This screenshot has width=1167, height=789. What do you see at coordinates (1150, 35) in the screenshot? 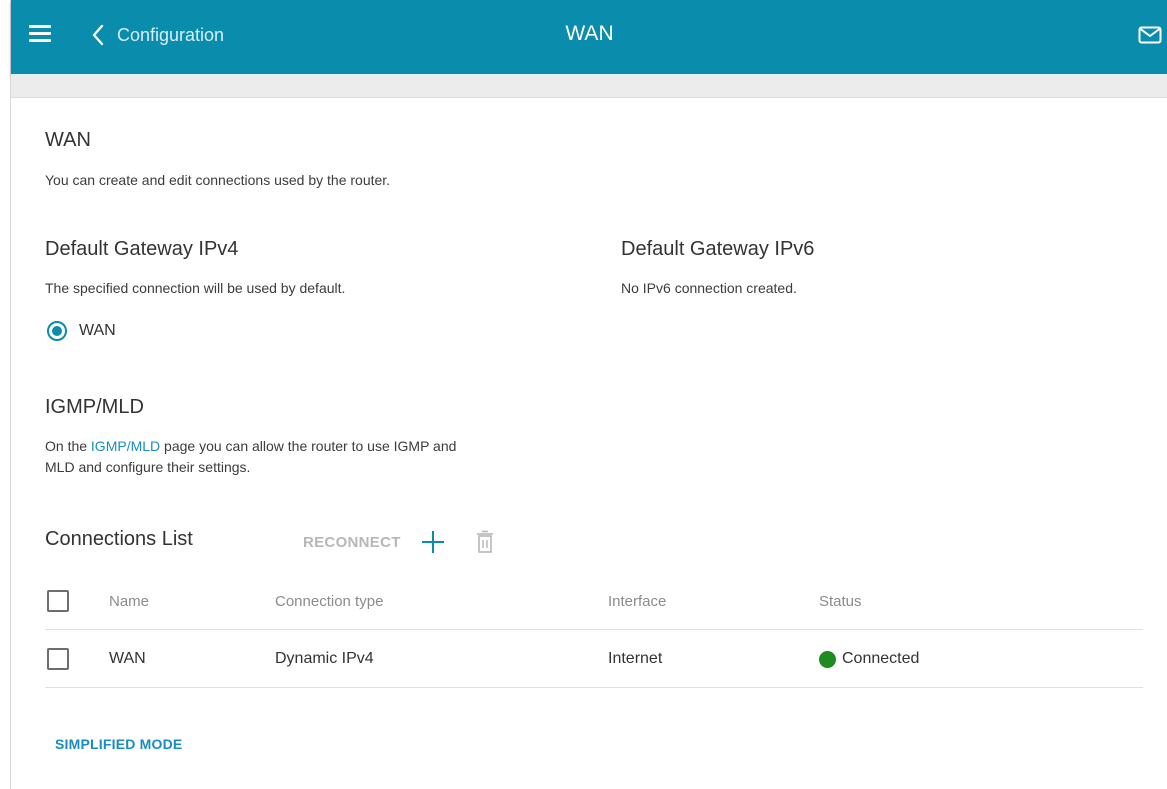
I see `envelope-icon` at bounding box center [1150, 35].